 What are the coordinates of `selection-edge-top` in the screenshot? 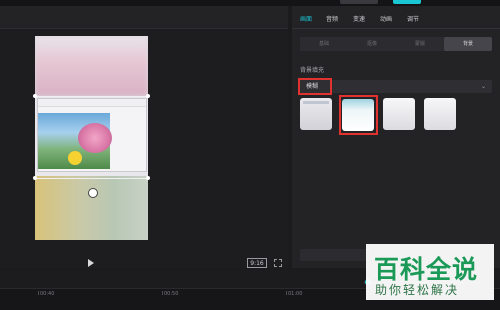 It's located at (91, 96).